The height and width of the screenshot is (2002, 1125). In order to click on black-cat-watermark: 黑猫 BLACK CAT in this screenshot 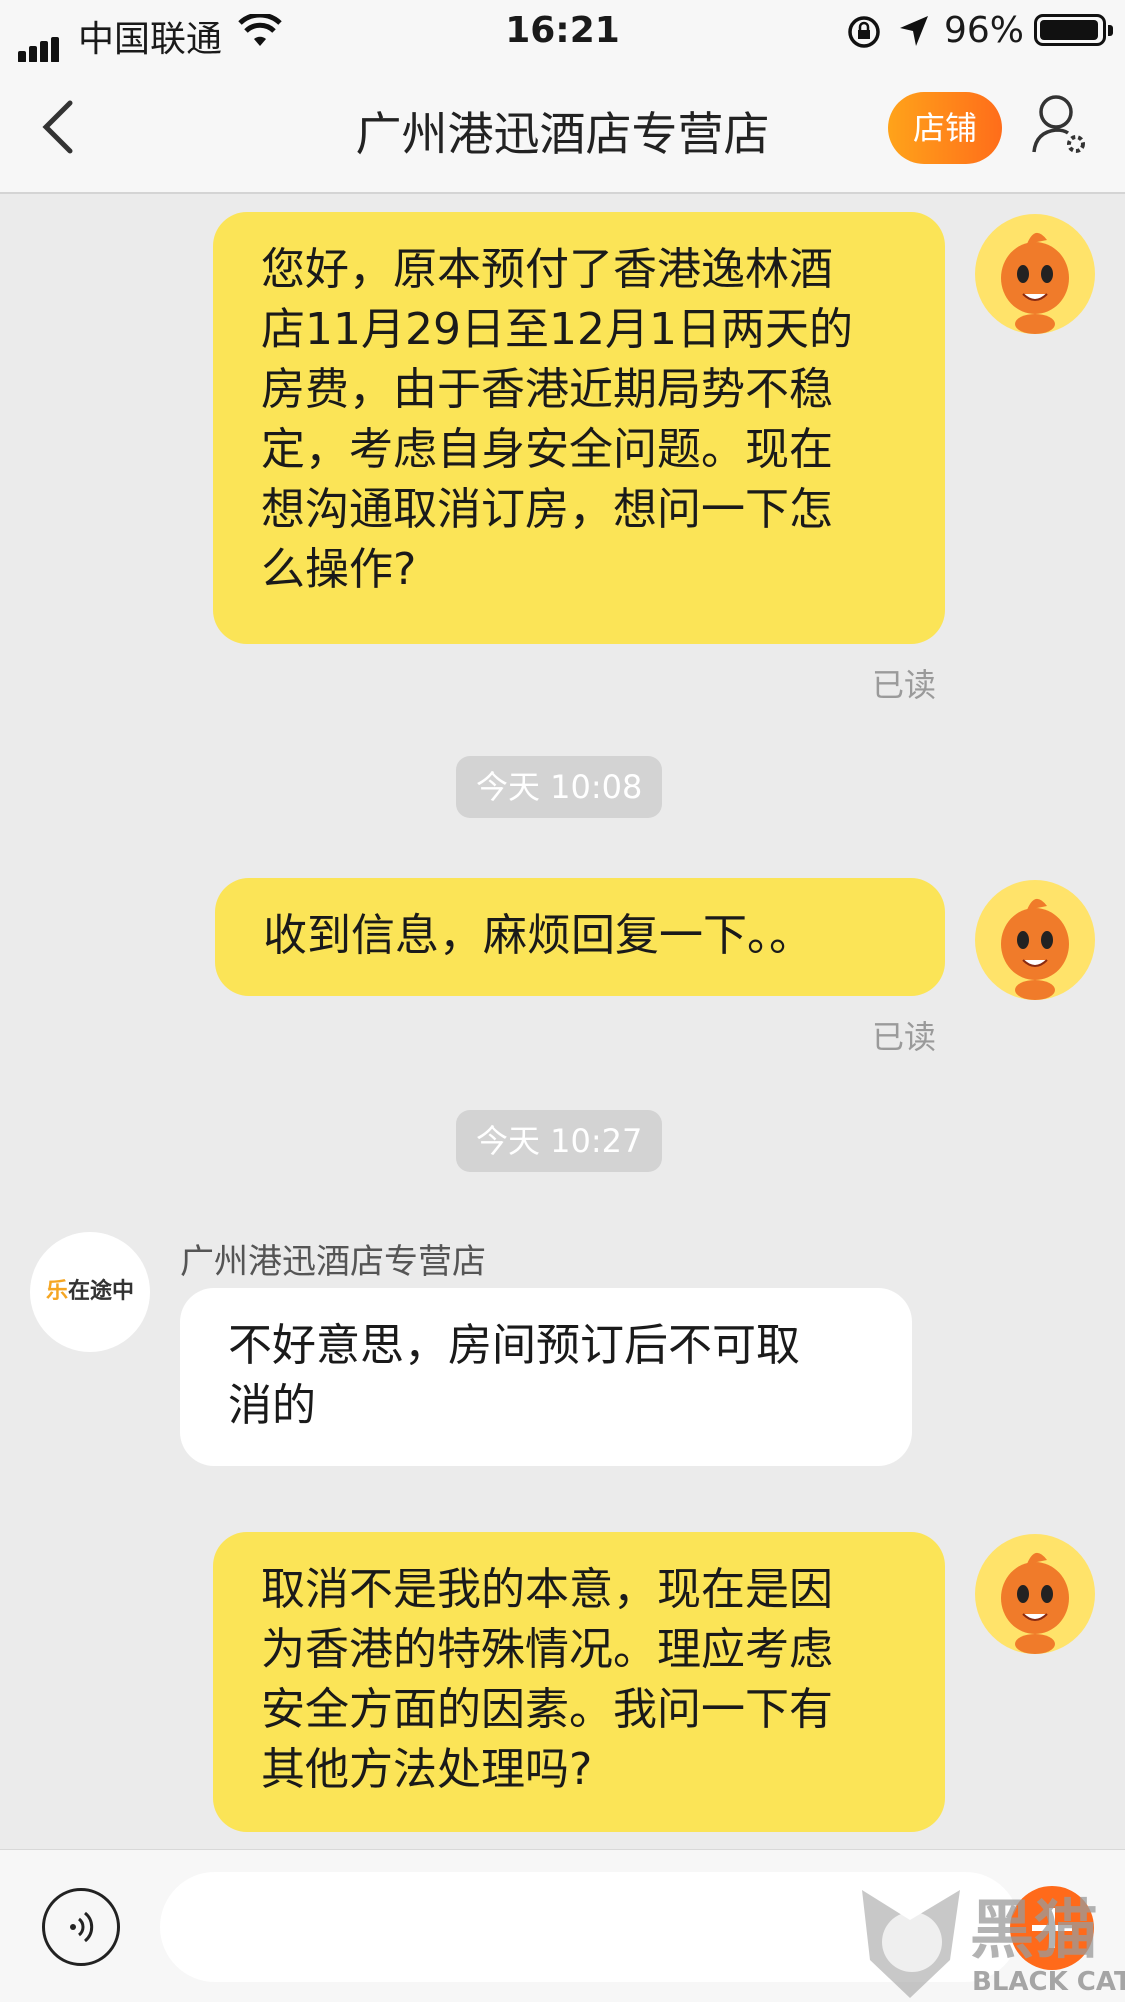, I will do `click(993, 1944)`.